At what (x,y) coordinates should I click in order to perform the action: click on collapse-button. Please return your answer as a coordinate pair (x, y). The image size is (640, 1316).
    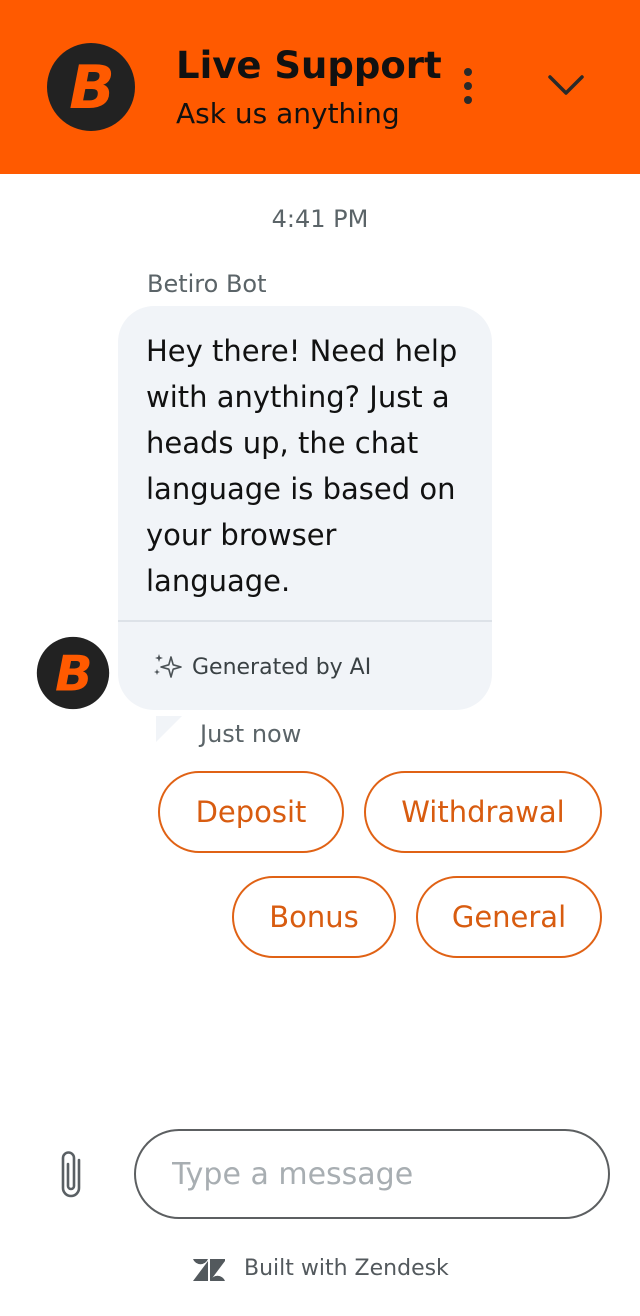
    Looking at the image, I should click on (566, 84).